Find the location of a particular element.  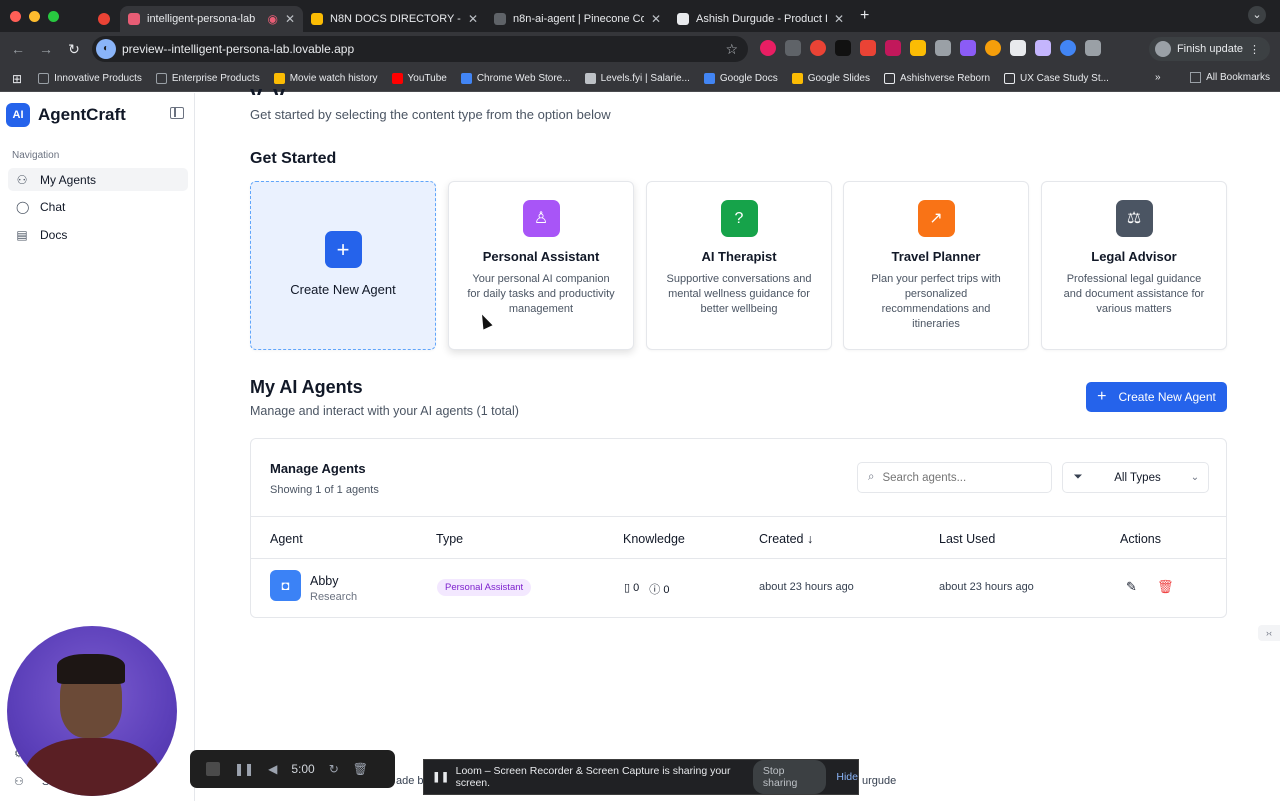

footer-text: ade b is located at coordinates (410, 781).